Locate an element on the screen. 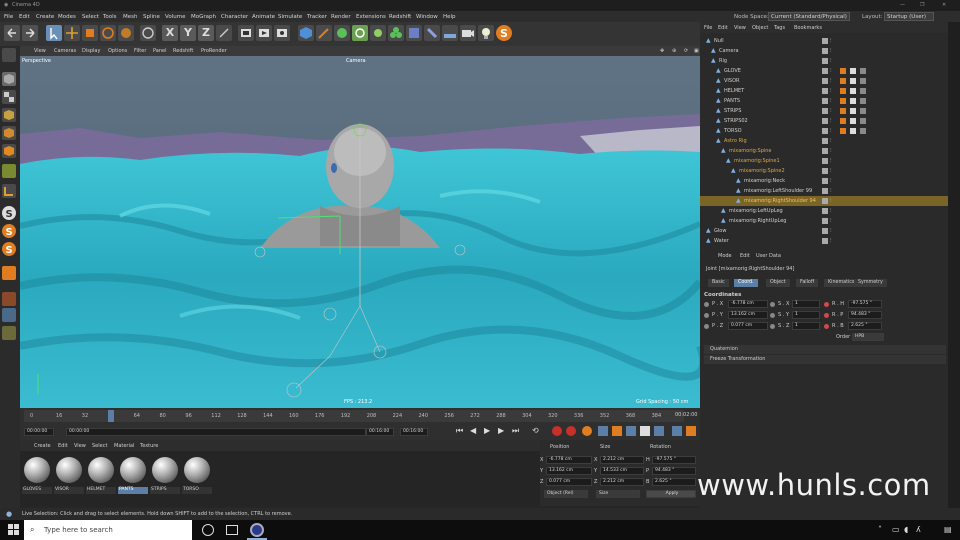 The height and width of the screenshot is (540, 960). menu-redshift: Redshift is located at coordinates (400, 17).